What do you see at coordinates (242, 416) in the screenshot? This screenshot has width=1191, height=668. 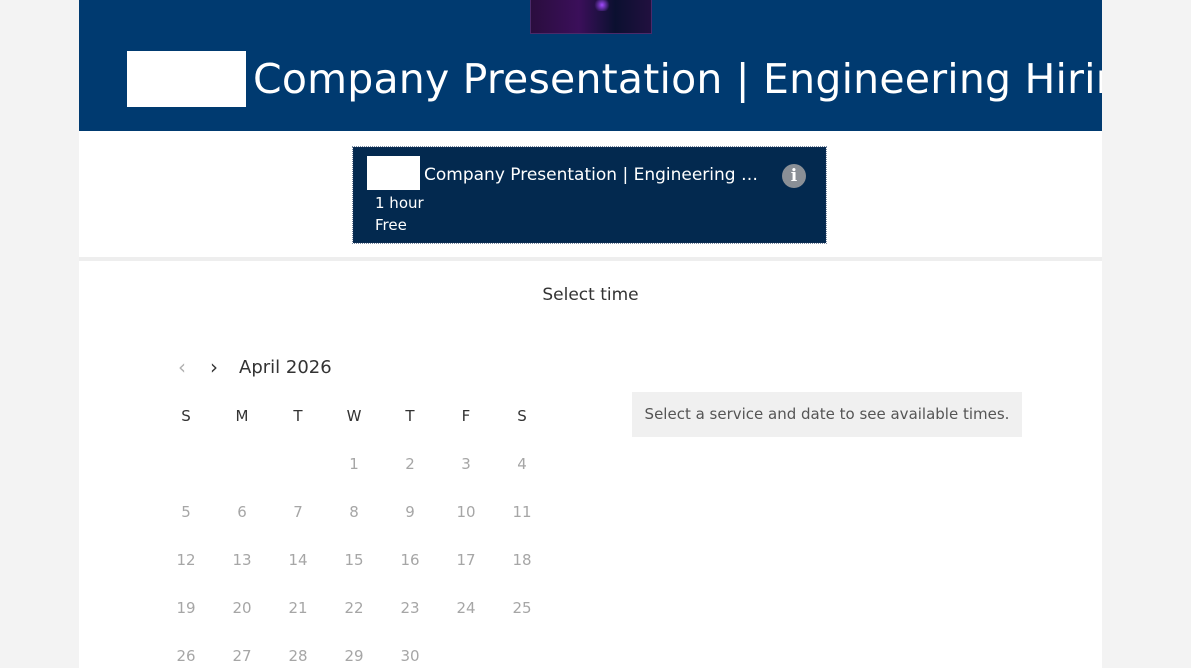 I see `calendar-weekday: M` at bounding box center [242, 416].